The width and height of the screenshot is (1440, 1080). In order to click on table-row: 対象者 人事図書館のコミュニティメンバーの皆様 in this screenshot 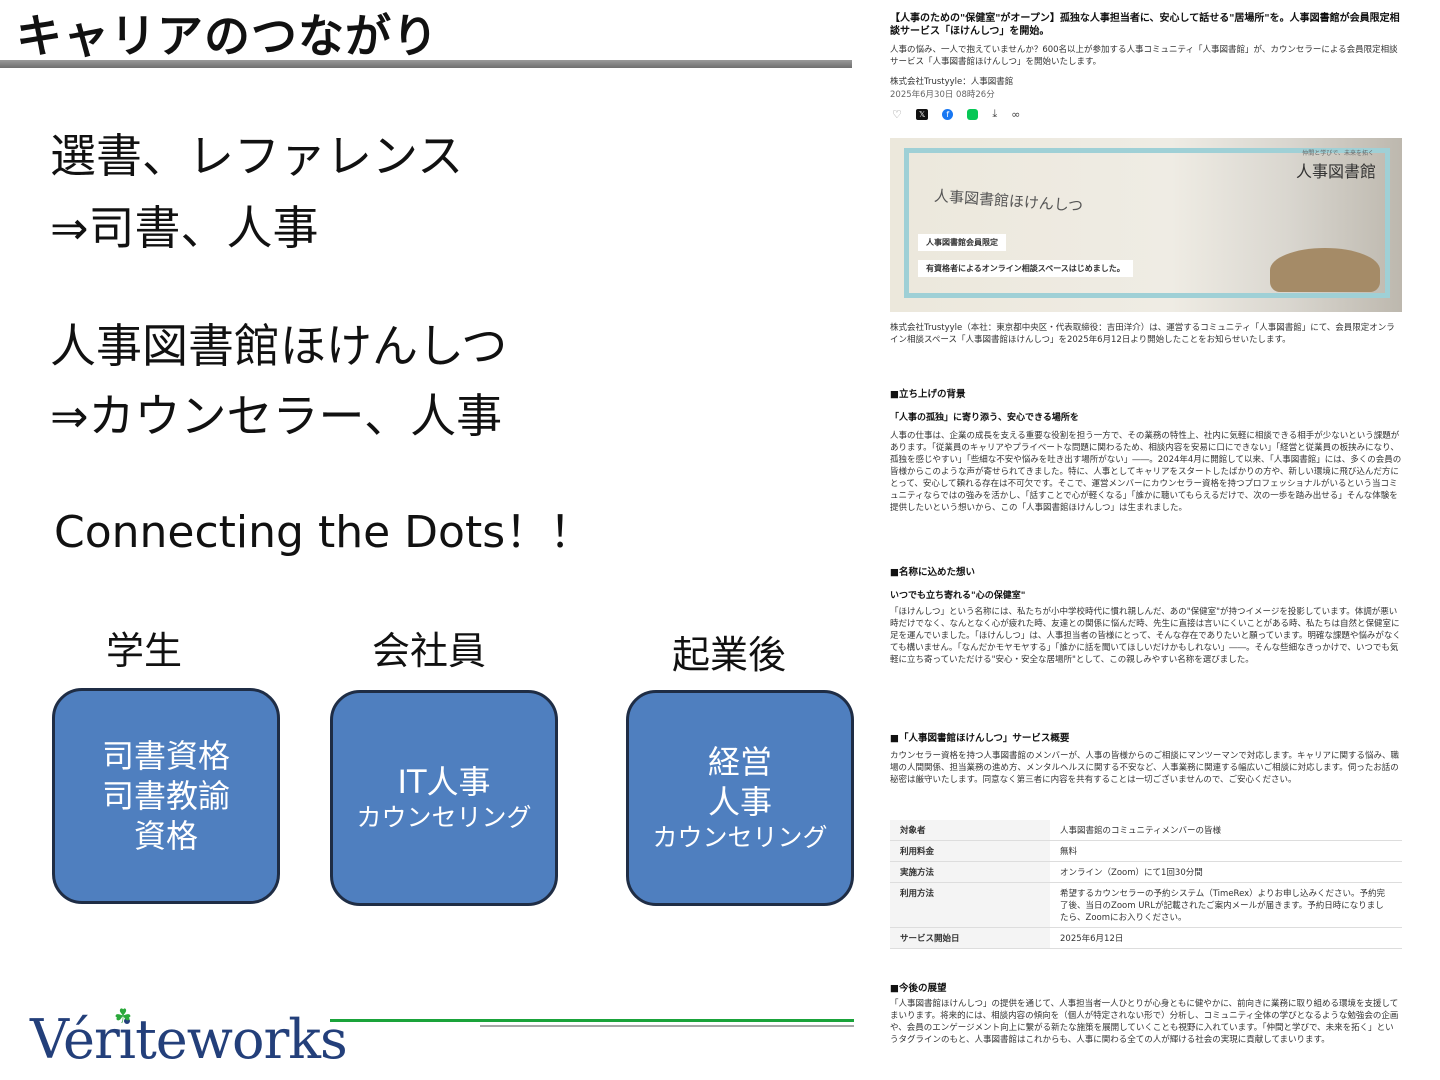, I will do `click(1146, 830)`.